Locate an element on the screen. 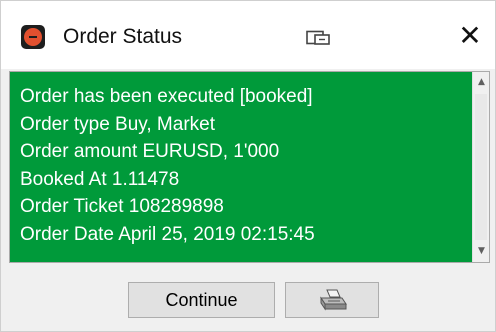 The image size is (496, 332). message-line: Booked At 1.11478 is located at coordinates (100, 179).